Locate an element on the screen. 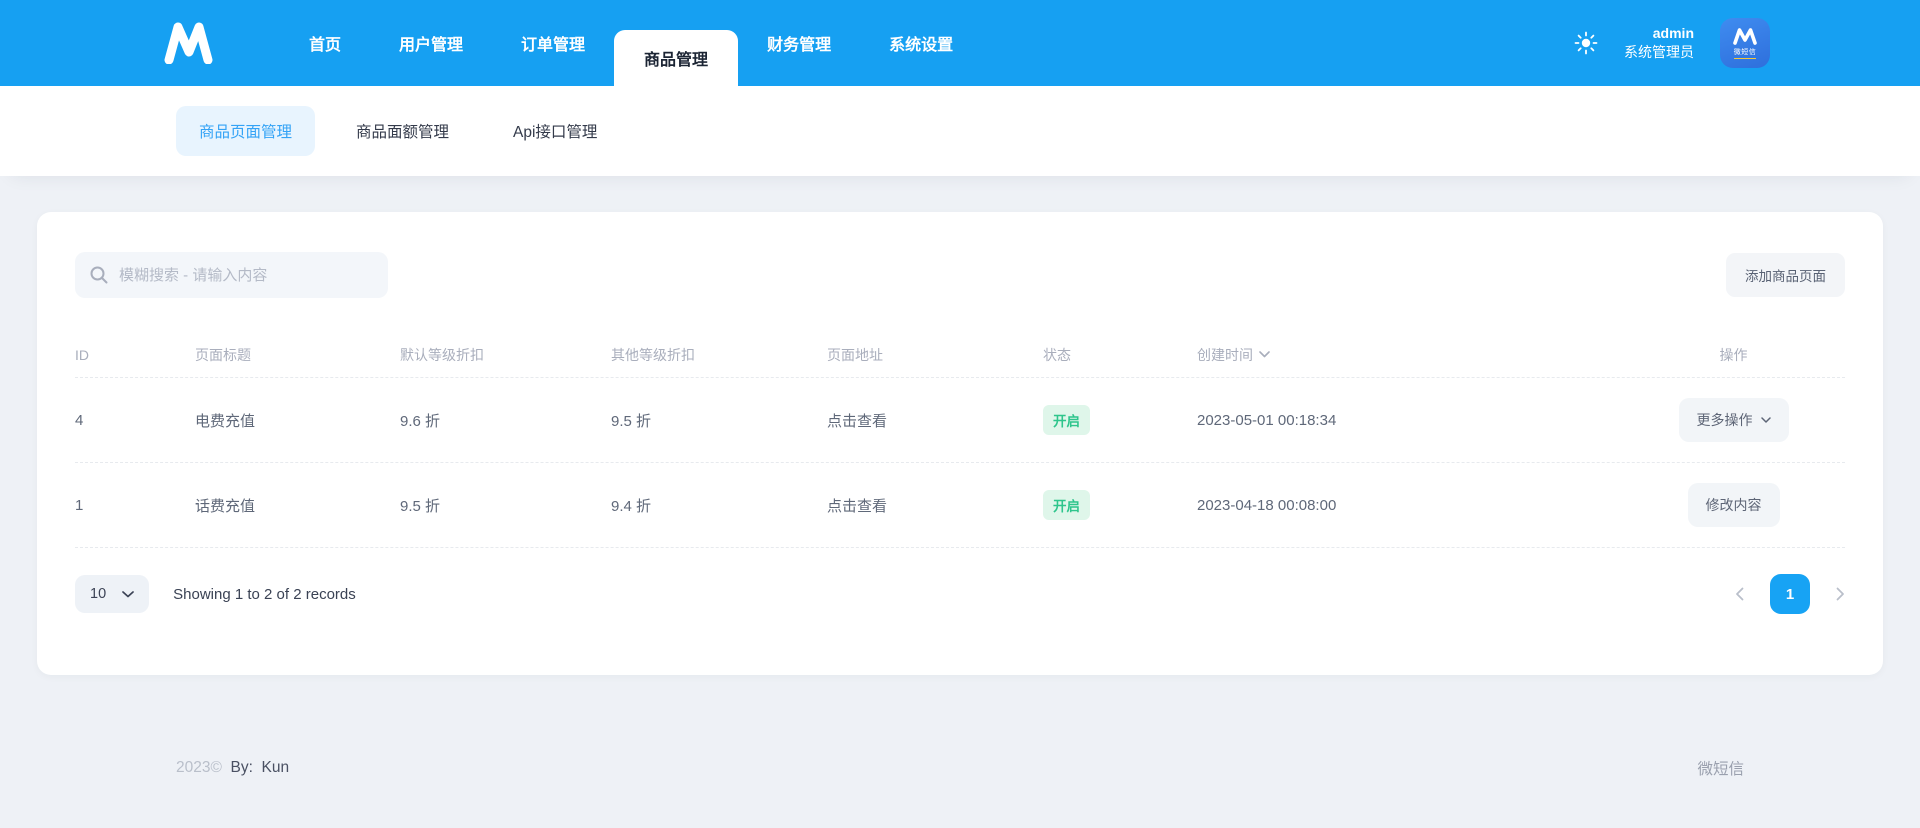  col-header-page-link: 页面地址 is located at coordinates (855, 354).